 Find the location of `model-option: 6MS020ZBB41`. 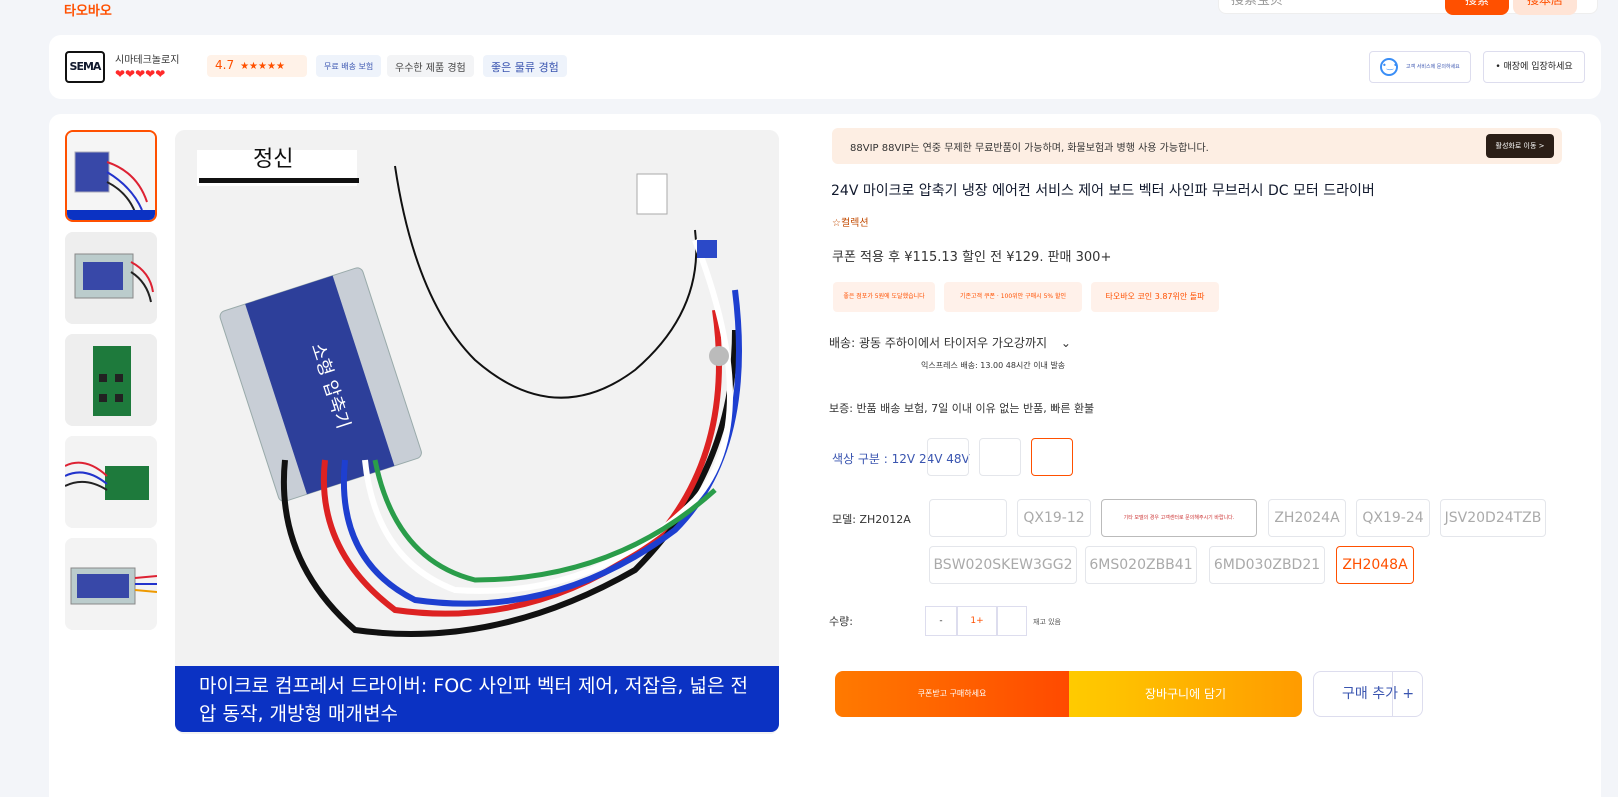

model-option: 6MS020ZBB41 is located at coordinates (1141, 565).